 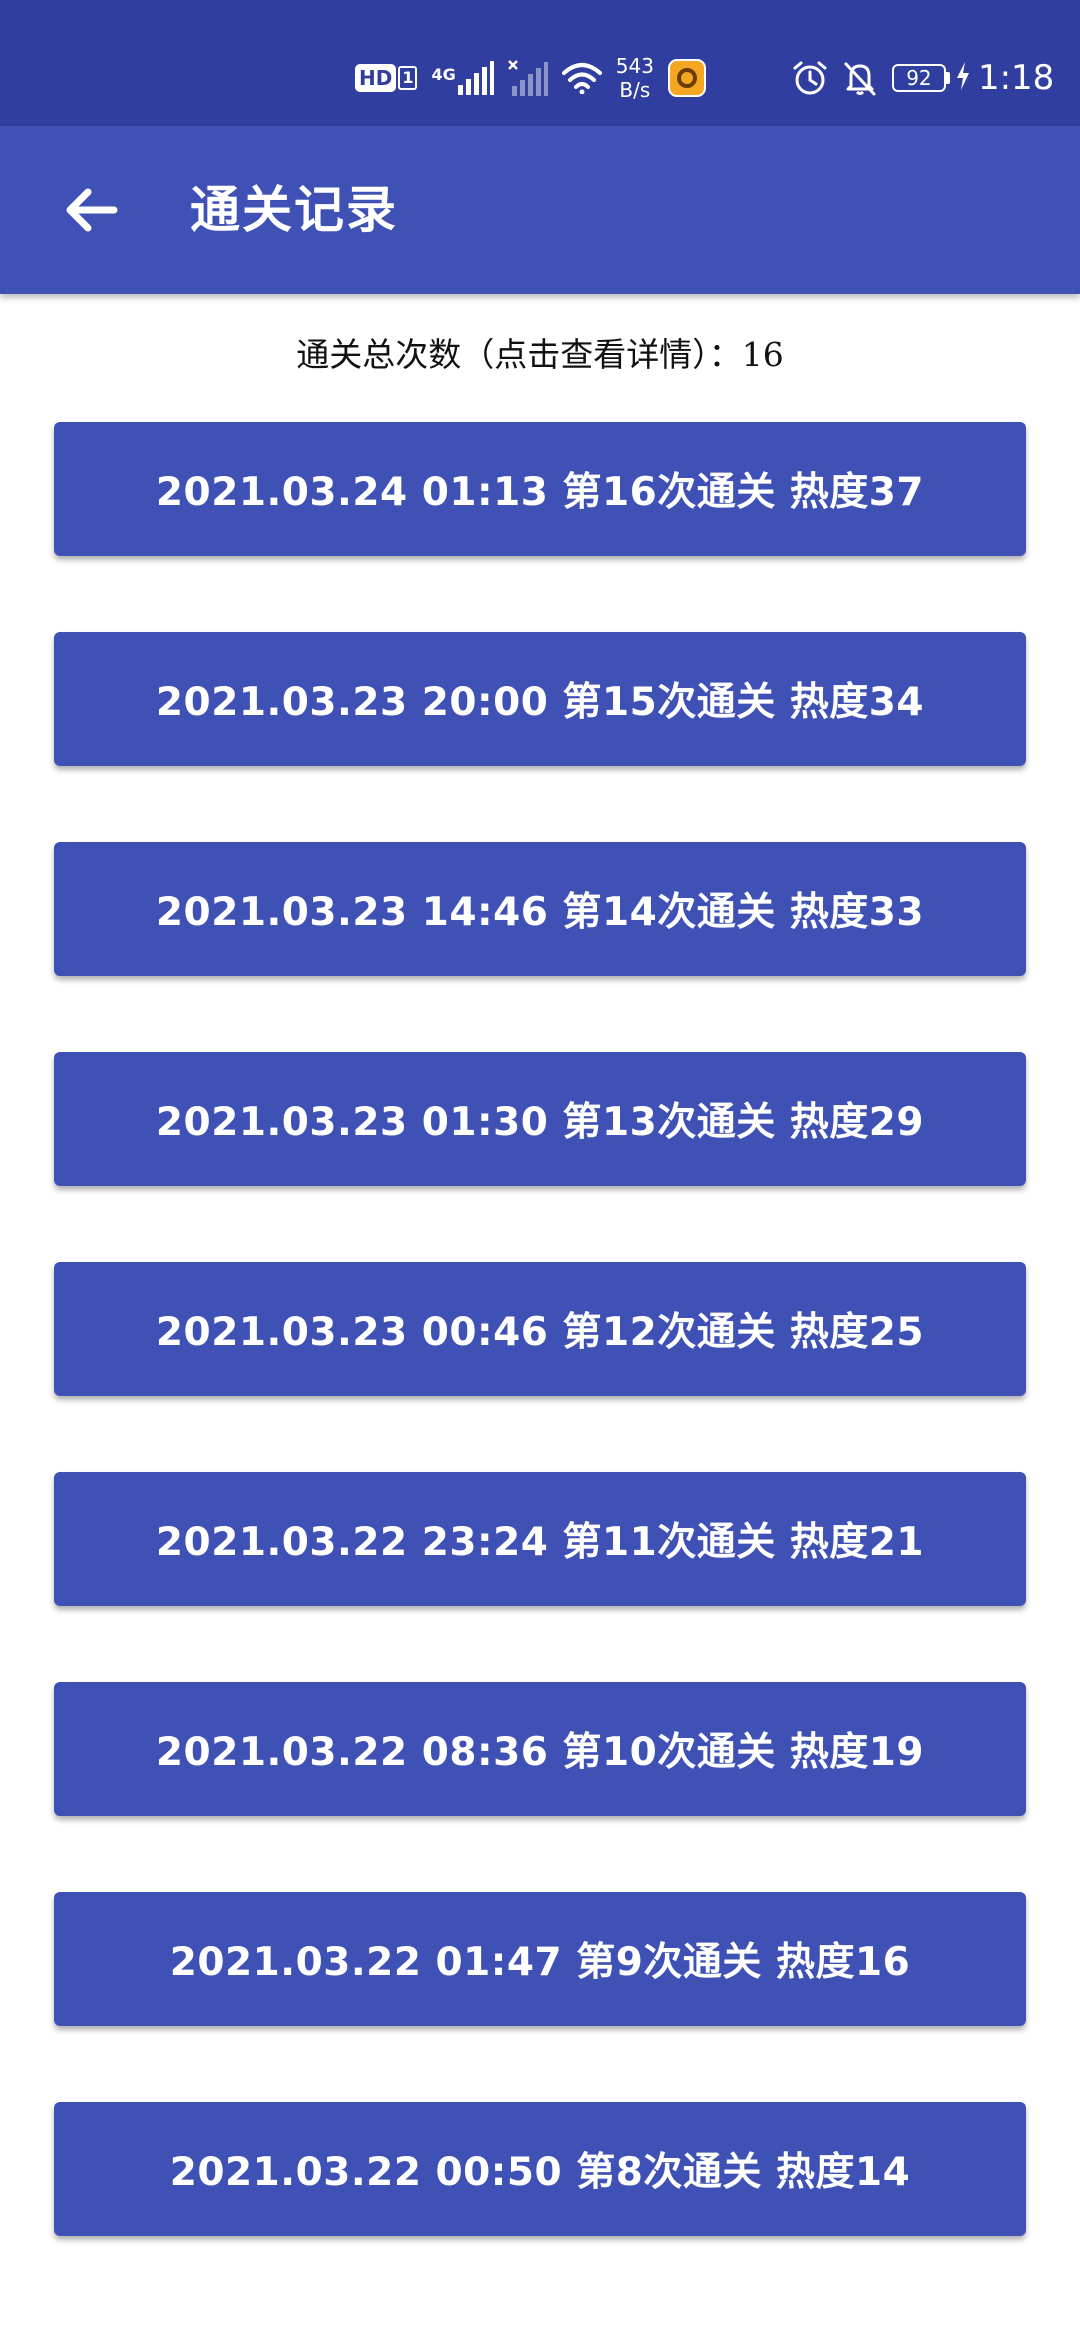 I want to click on hd-sim-label: 1, so click(x=408, y=78).